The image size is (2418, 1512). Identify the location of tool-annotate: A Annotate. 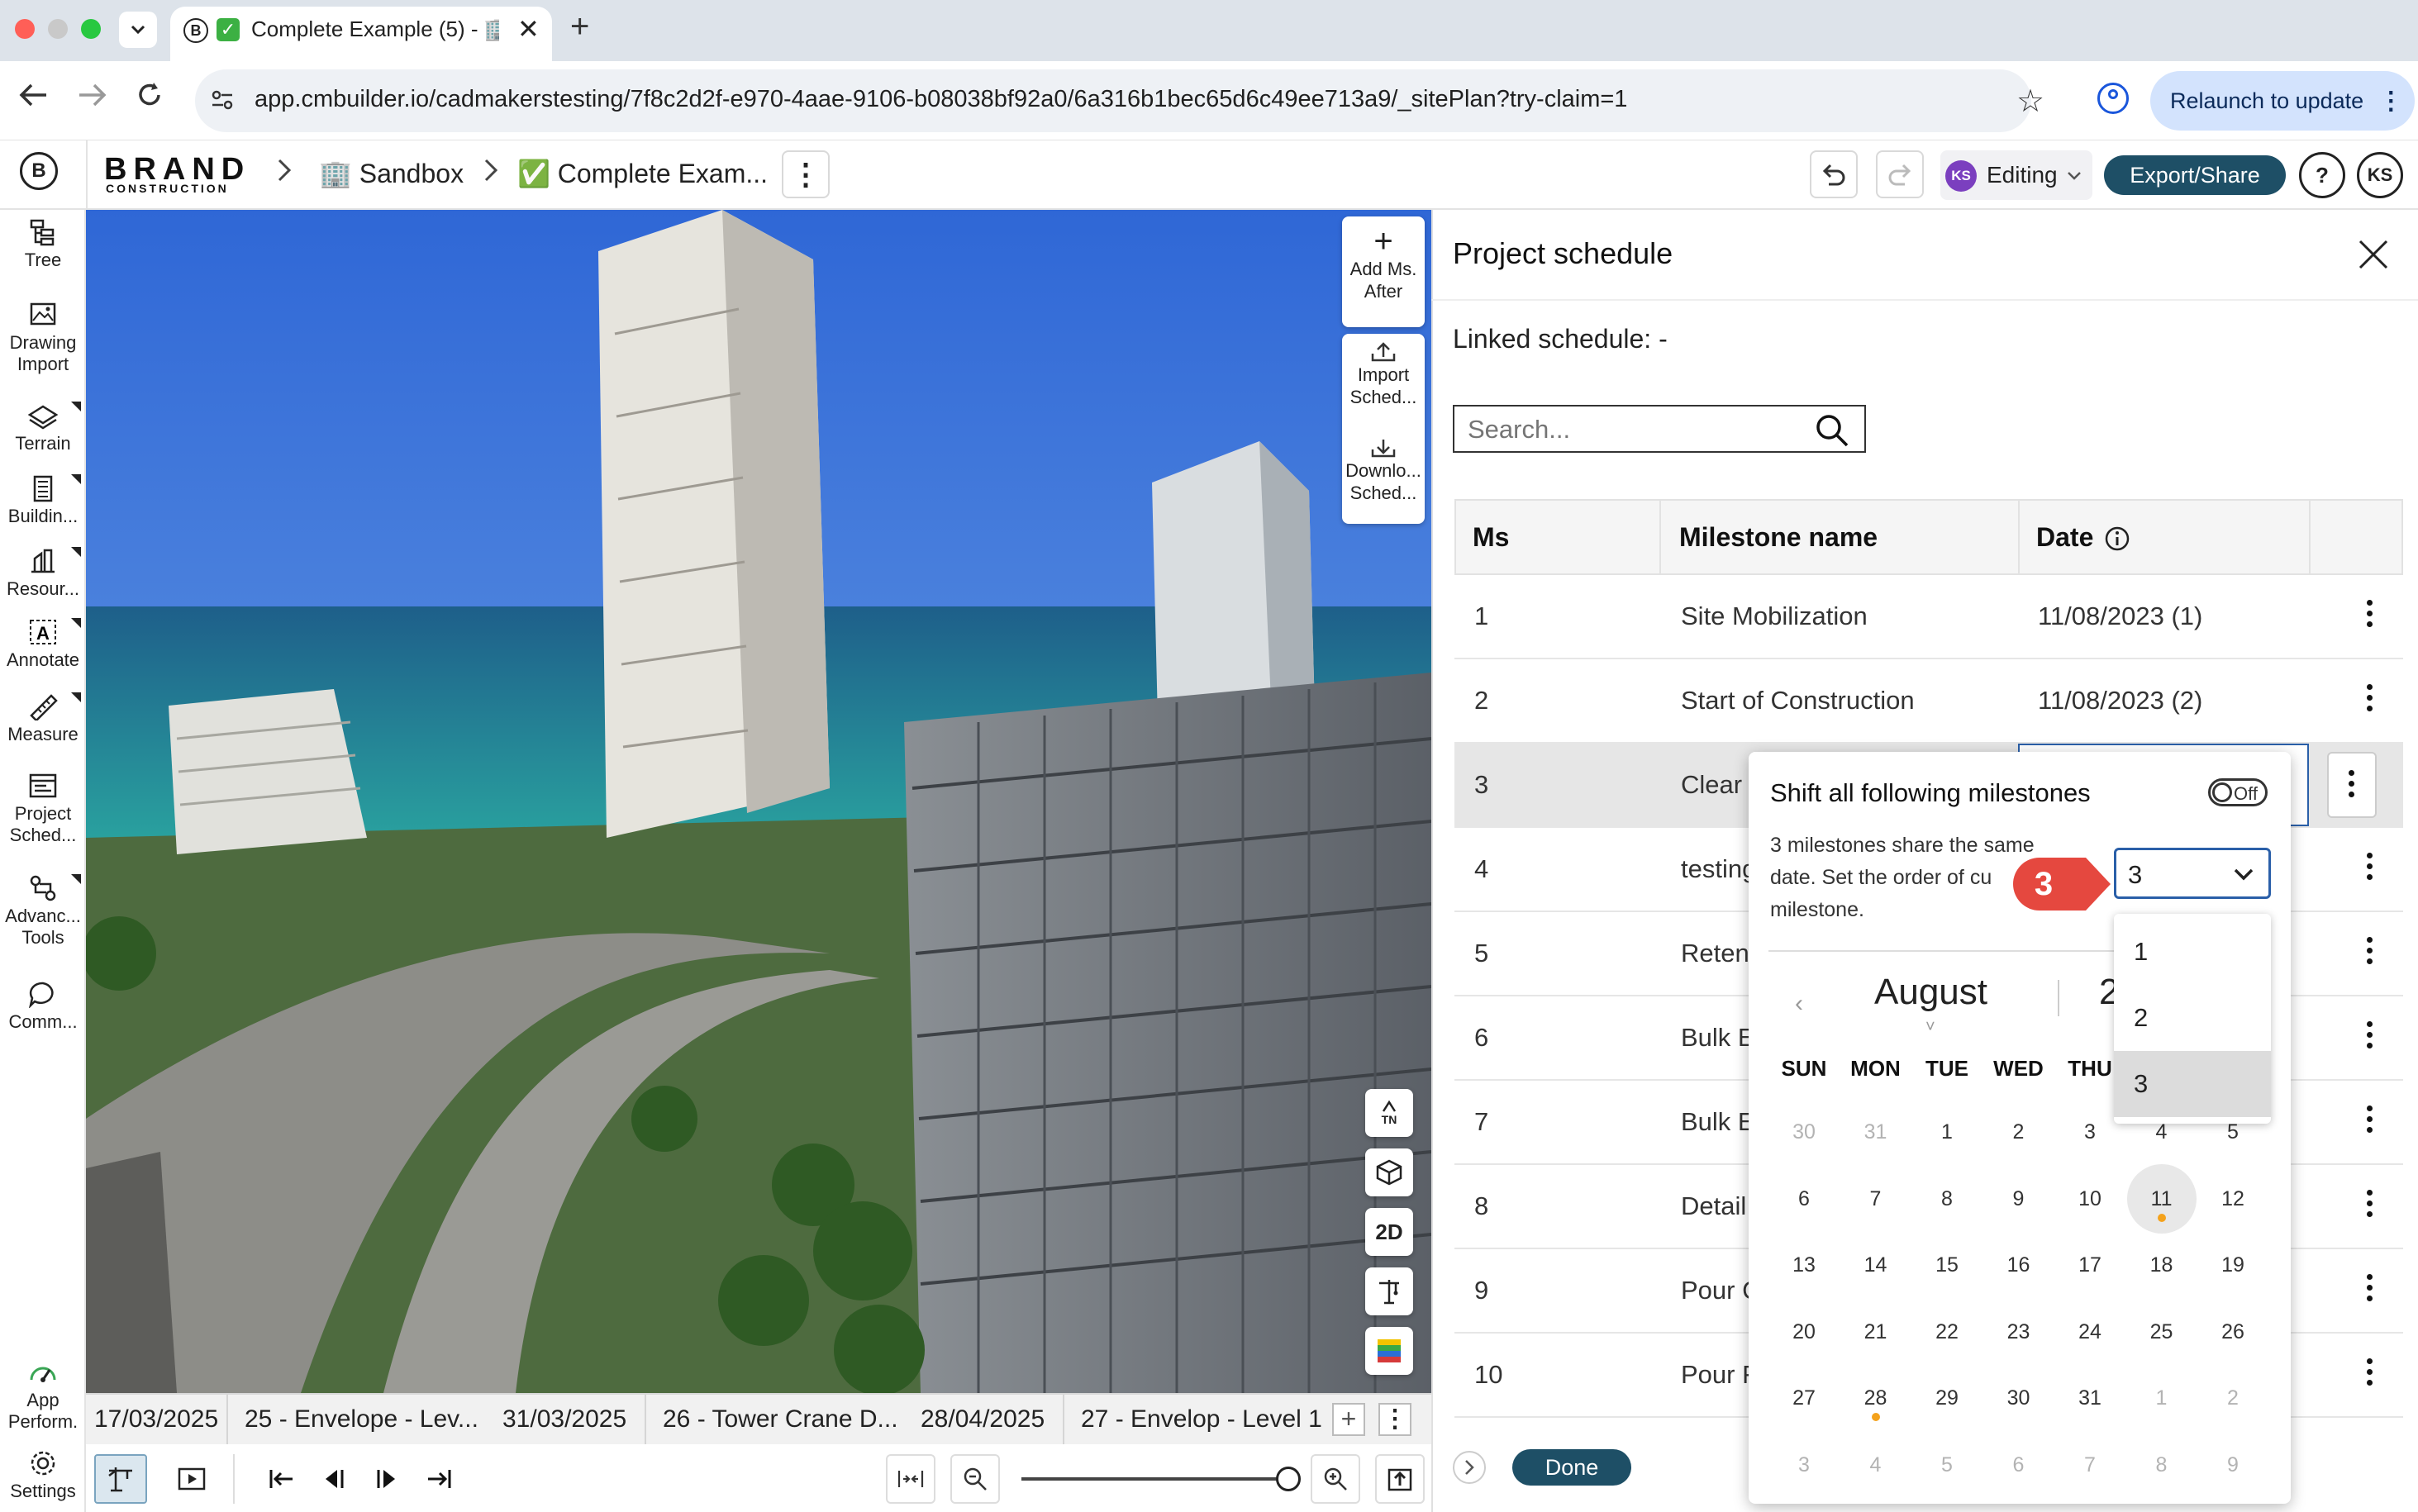
(43, 644).